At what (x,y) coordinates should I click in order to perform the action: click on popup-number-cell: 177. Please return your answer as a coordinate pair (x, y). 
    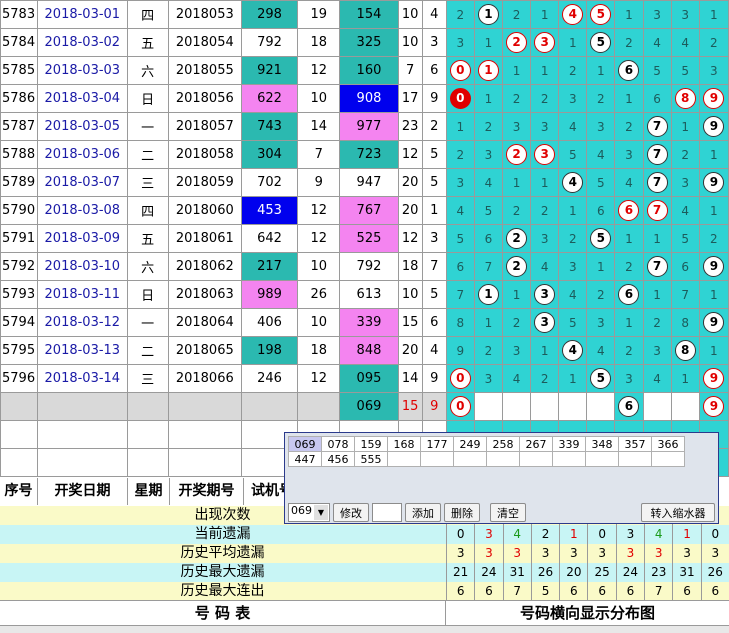
    Looking at the image, I should click on (437, 444).